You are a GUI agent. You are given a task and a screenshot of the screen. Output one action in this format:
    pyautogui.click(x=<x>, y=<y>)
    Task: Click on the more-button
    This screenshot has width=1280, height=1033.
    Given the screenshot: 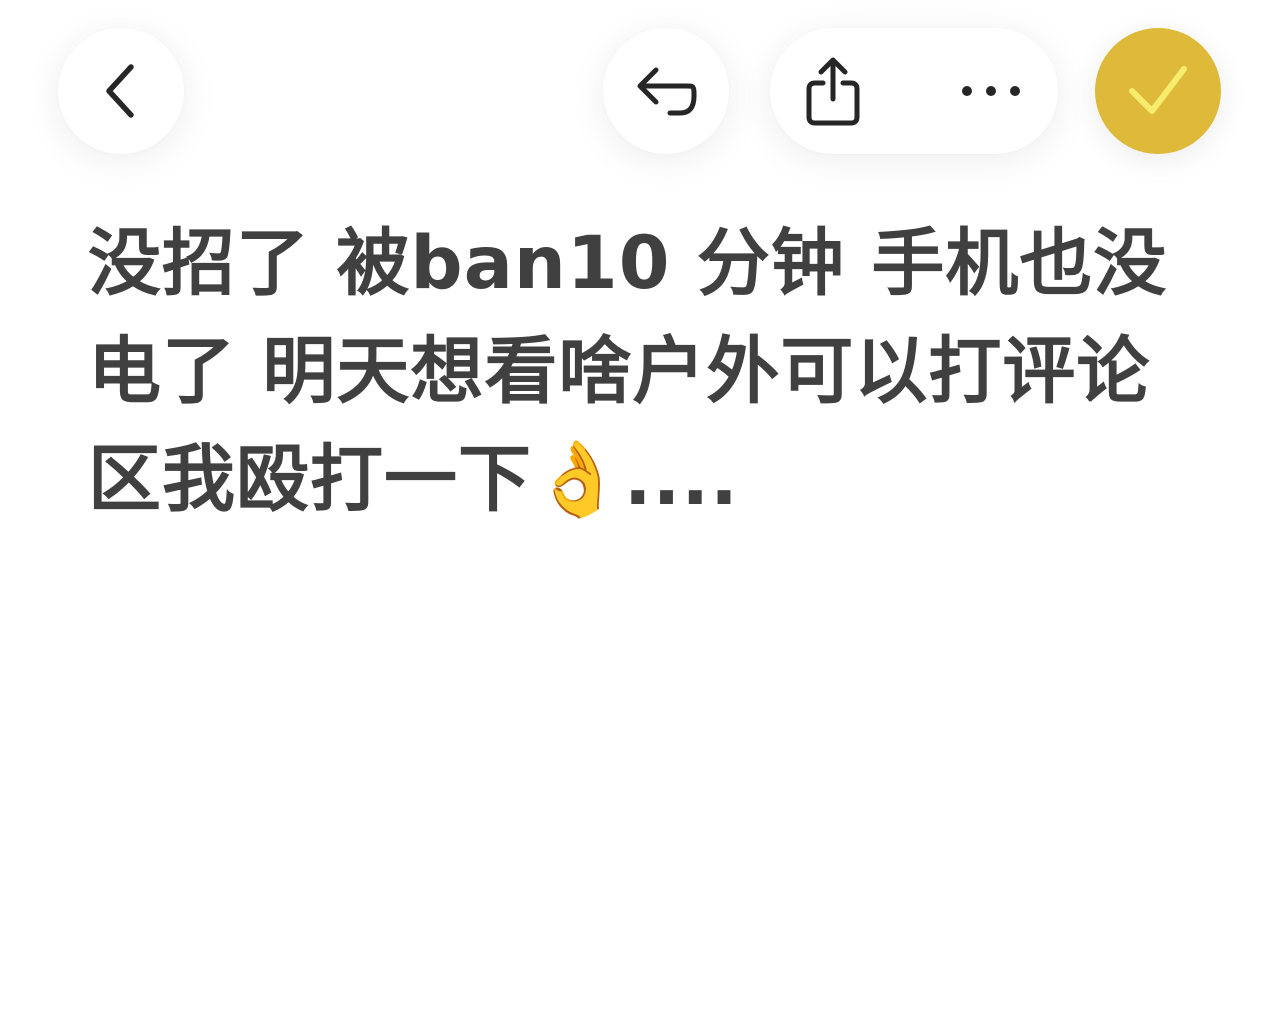 What is the action you would take?
    pyautogui.click(x=991, y=91)
    